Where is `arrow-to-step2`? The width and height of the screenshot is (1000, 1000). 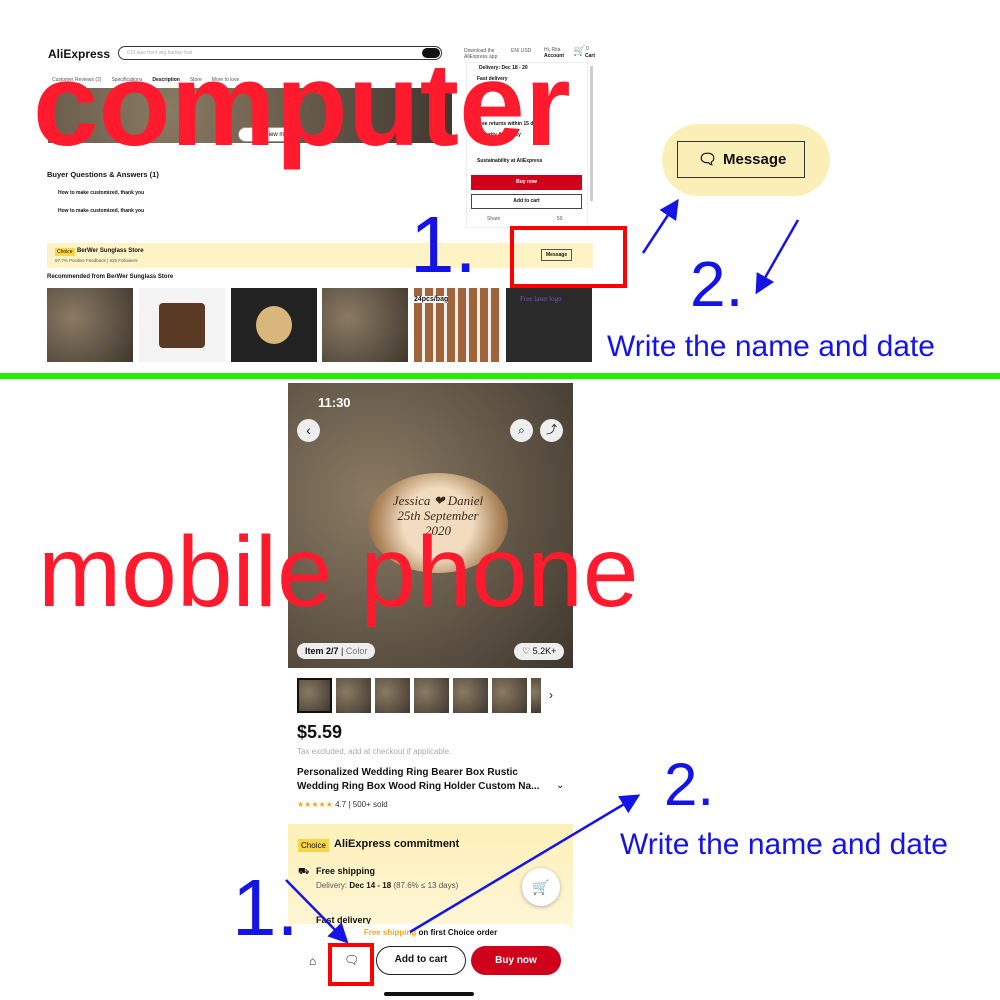 arrow-to-step2 is located at coordinates (777, 257).